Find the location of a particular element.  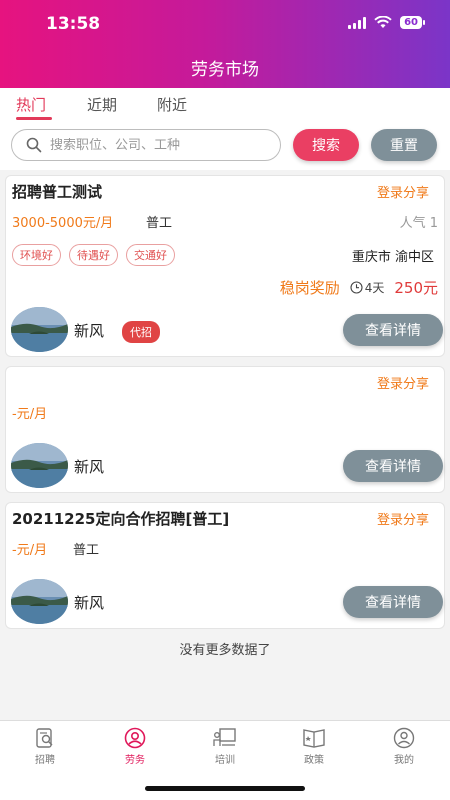

nav-item-policy: 政策 is located at coordinates (314, 746).